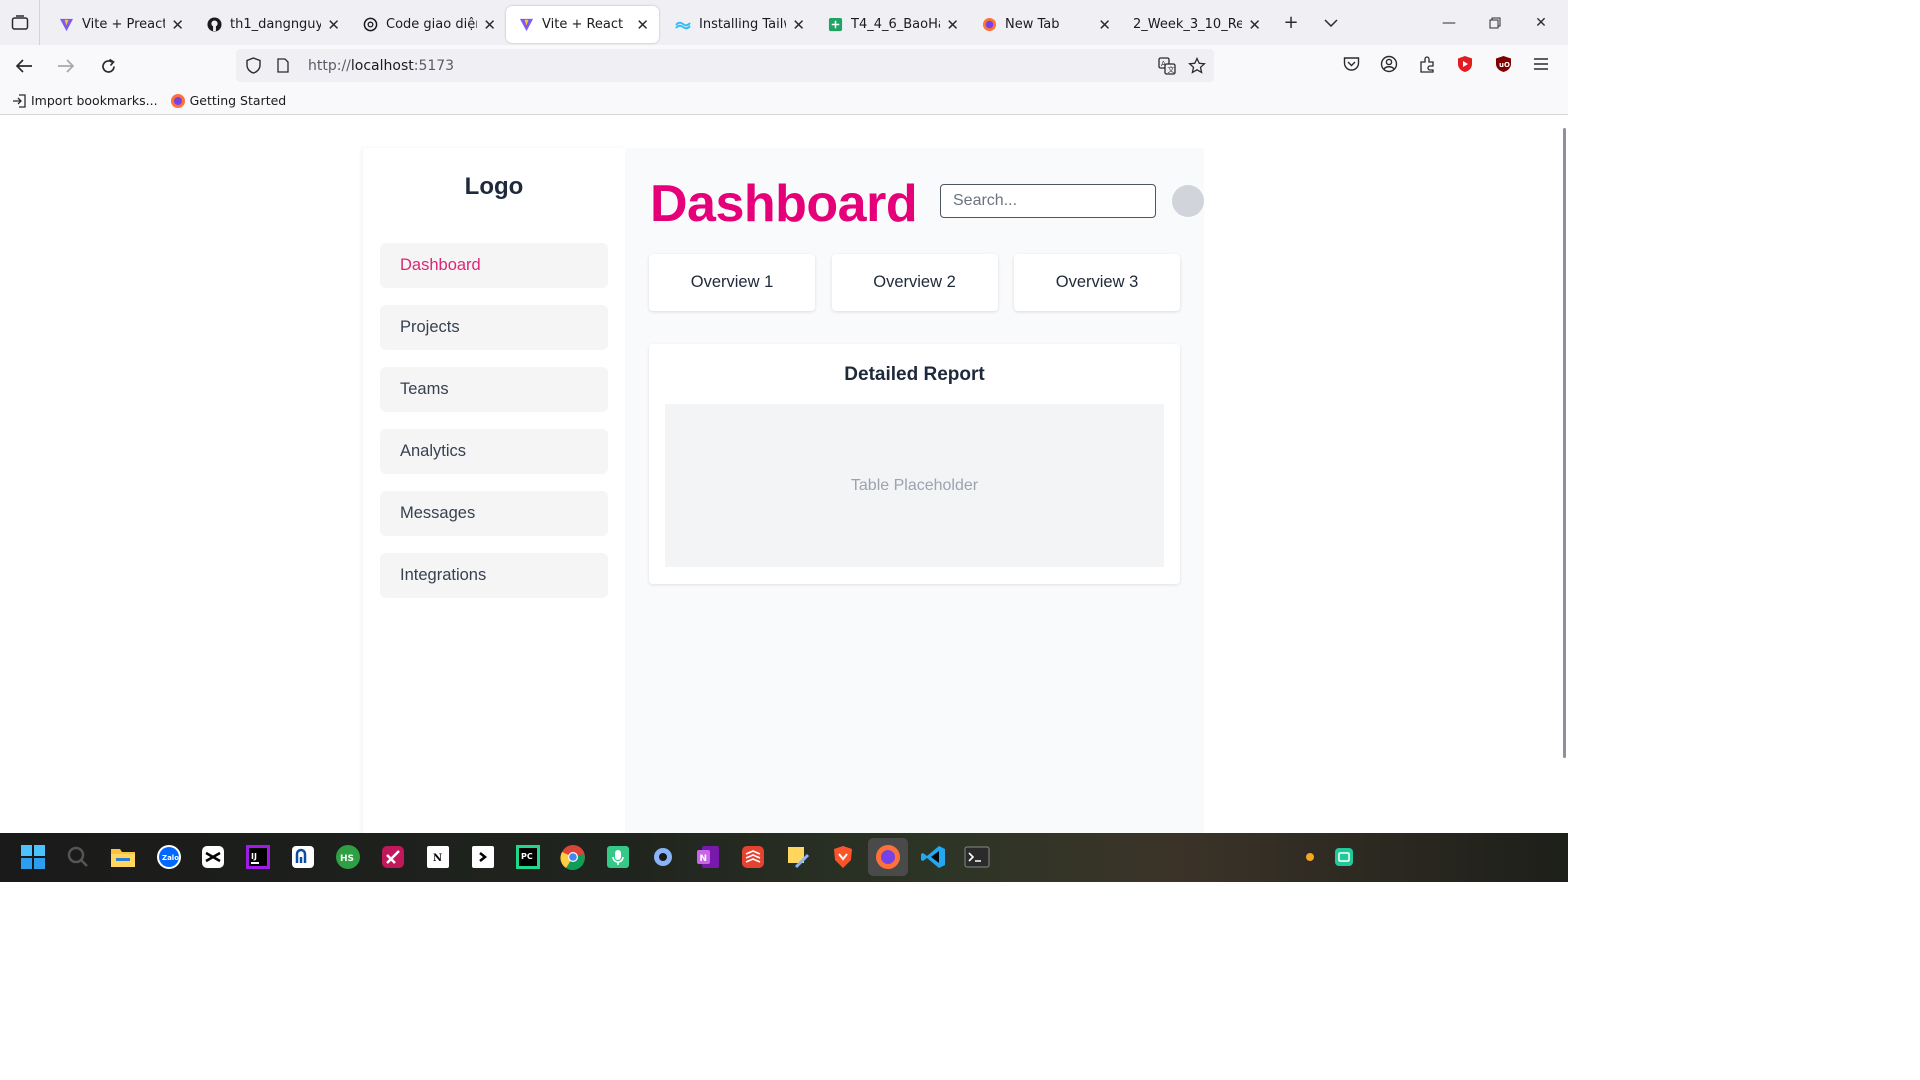 Image resolution: width=1920 pixels, height=1080 pixels. I want to click on back-arrow-icon, so click(24, 66).